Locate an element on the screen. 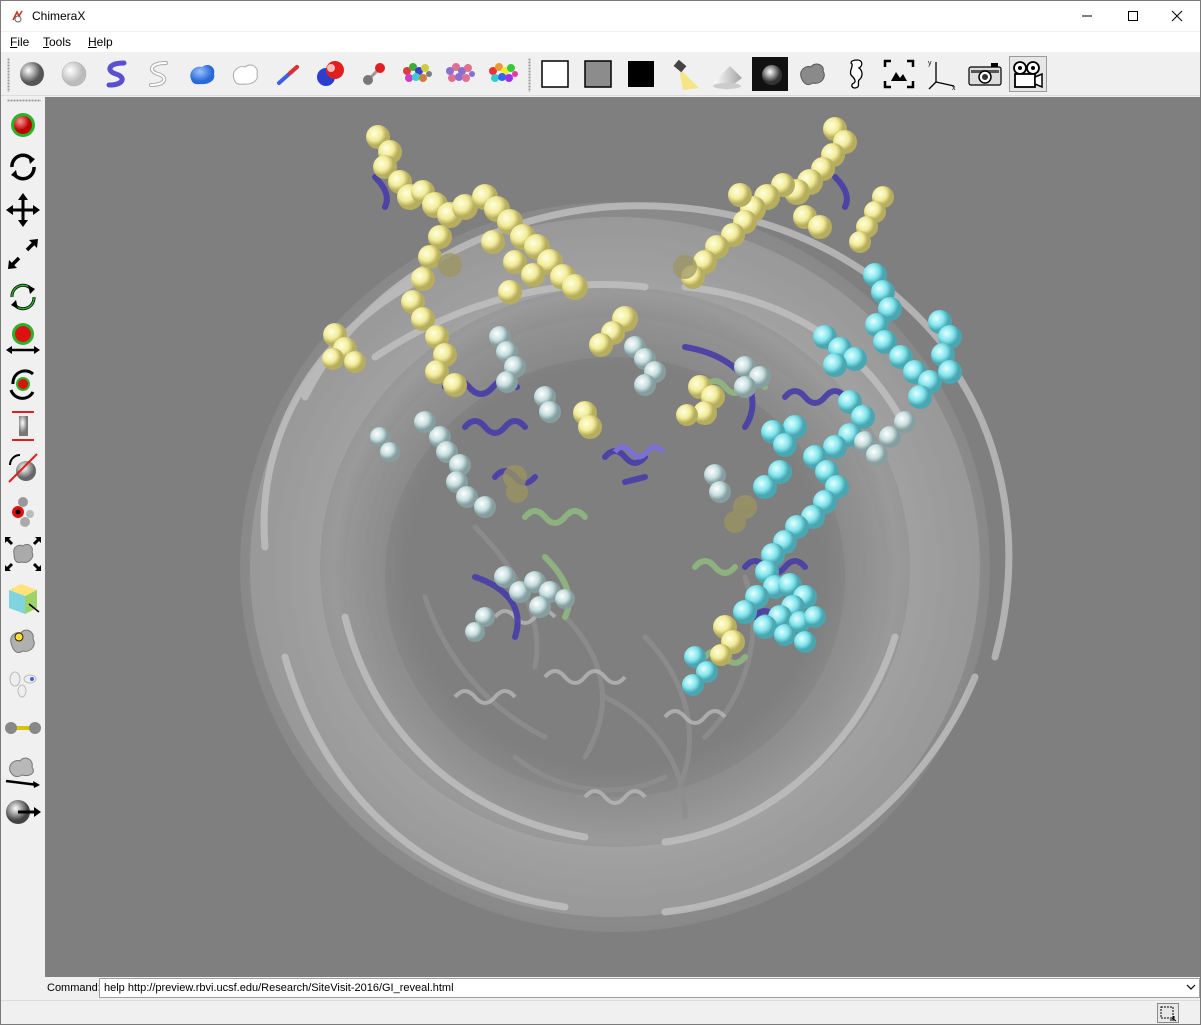 The width and height of the screenshot is (1201, 1025). pick-blobs-icon is located at coordinates (22, 772).